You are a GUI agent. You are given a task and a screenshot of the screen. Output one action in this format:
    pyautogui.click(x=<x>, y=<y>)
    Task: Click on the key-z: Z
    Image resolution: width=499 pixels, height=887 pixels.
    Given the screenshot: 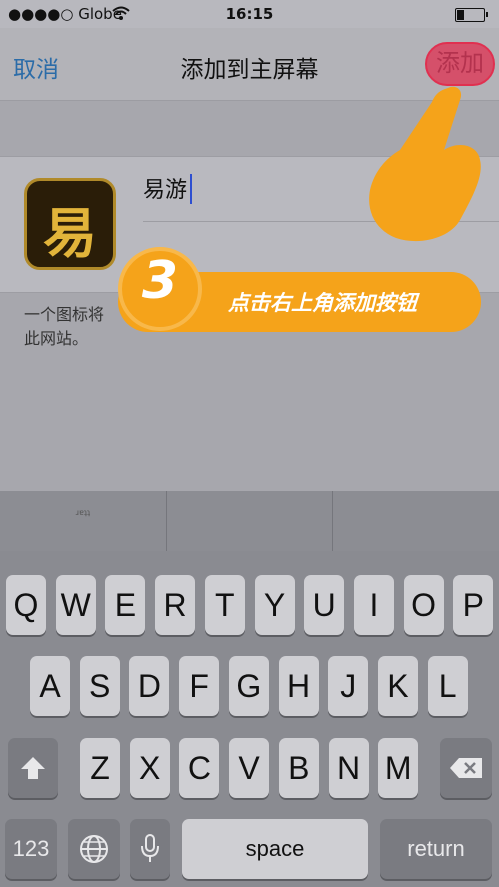 What is the action you would take?
    pyautogui.click(x=100, y=768)
    